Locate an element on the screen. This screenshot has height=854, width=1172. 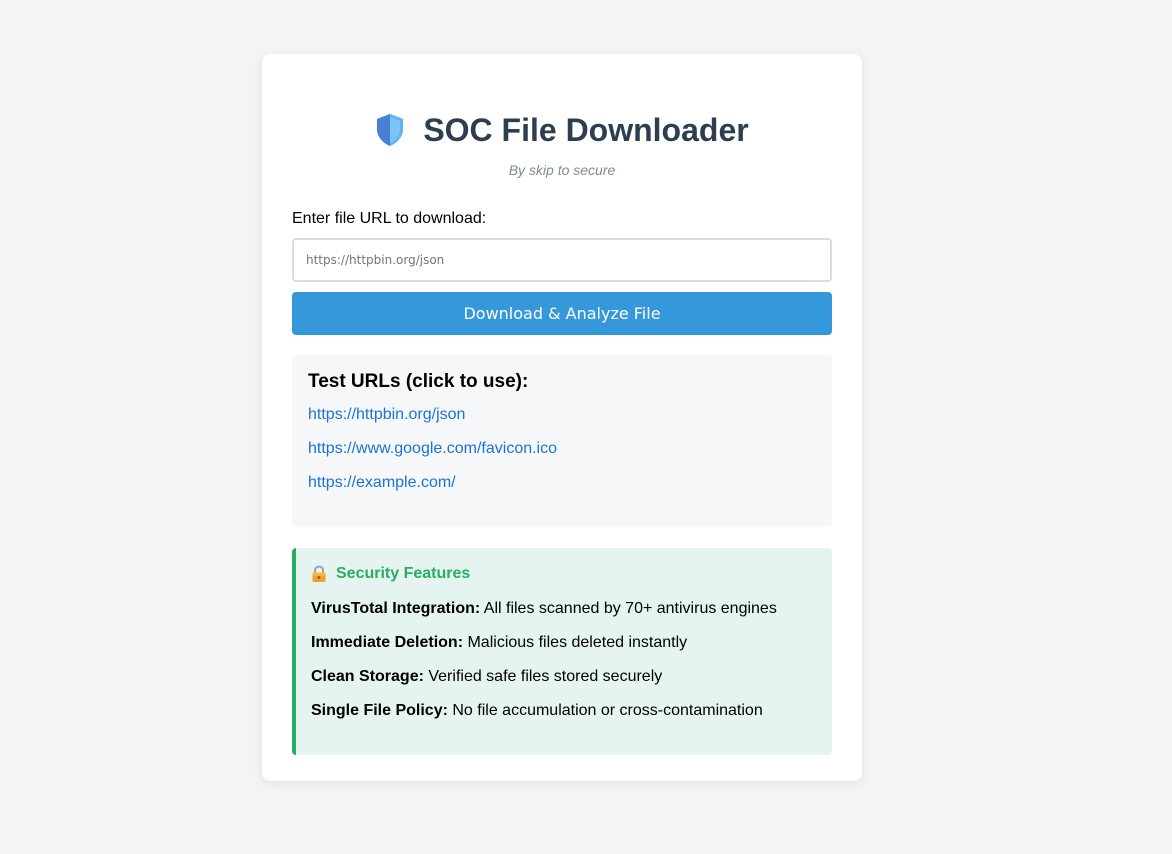
page-title: SOC File Downloader is located at coordinates (586, 130).